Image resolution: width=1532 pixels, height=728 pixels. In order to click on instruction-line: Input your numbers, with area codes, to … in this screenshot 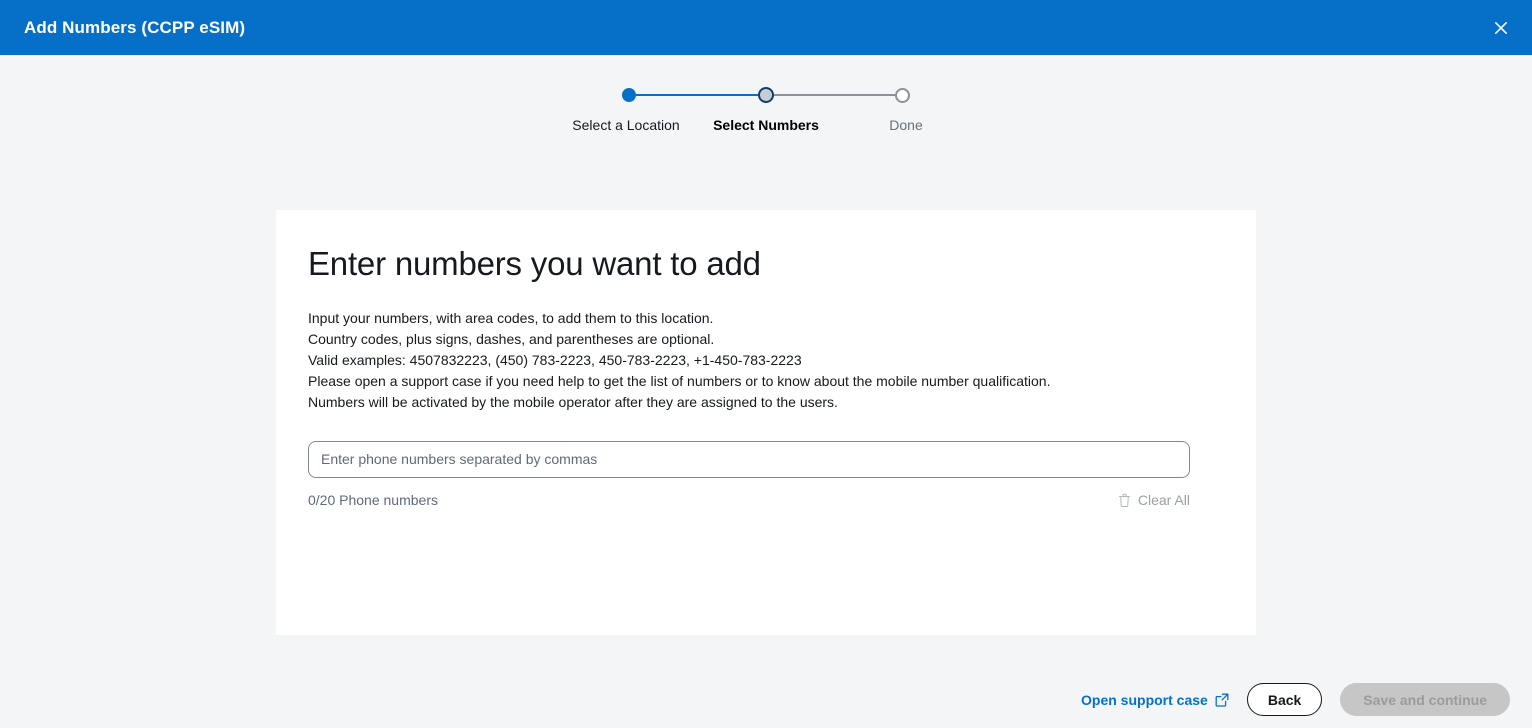, I will do `click(511, 317)`.